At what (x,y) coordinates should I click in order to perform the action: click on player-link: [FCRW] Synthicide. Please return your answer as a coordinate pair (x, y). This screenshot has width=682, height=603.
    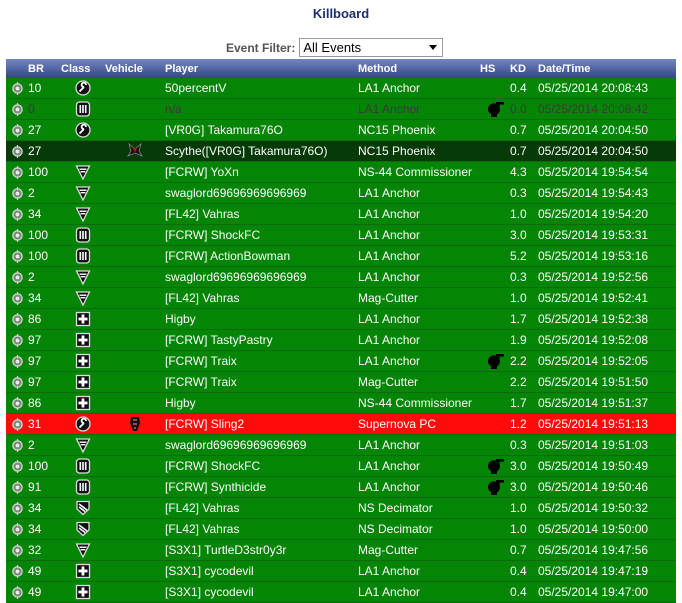
    Looking at the image, I should click on (261, 487).